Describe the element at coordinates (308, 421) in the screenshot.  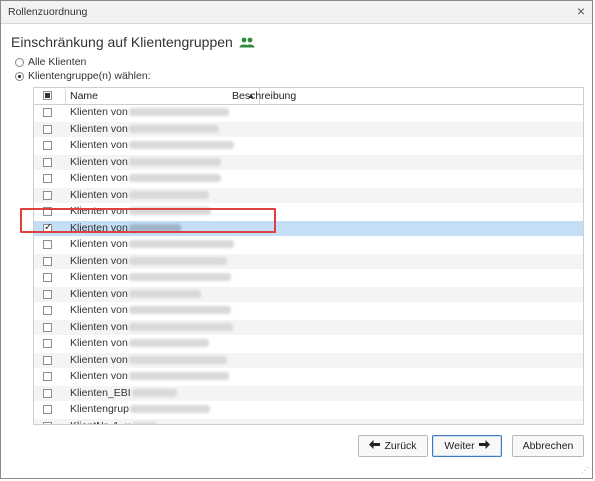
I see `table-row: KlientNr_1_u` at that location.